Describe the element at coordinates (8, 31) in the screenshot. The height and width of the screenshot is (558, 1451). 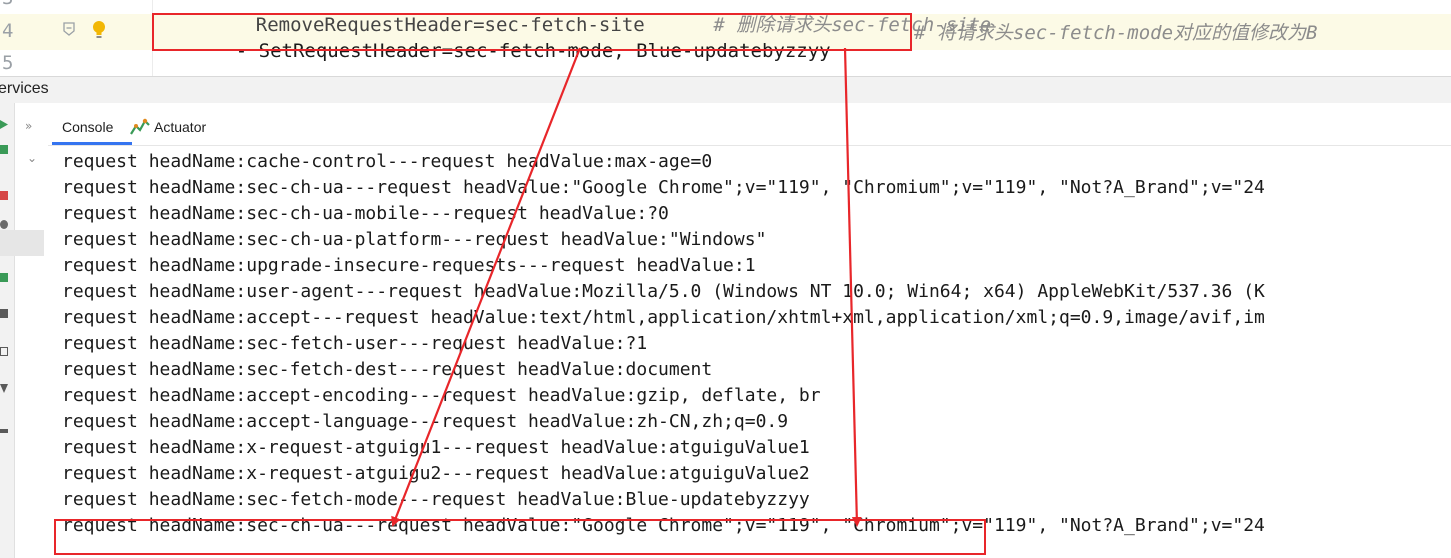
I see `line-number: 4` at that location.